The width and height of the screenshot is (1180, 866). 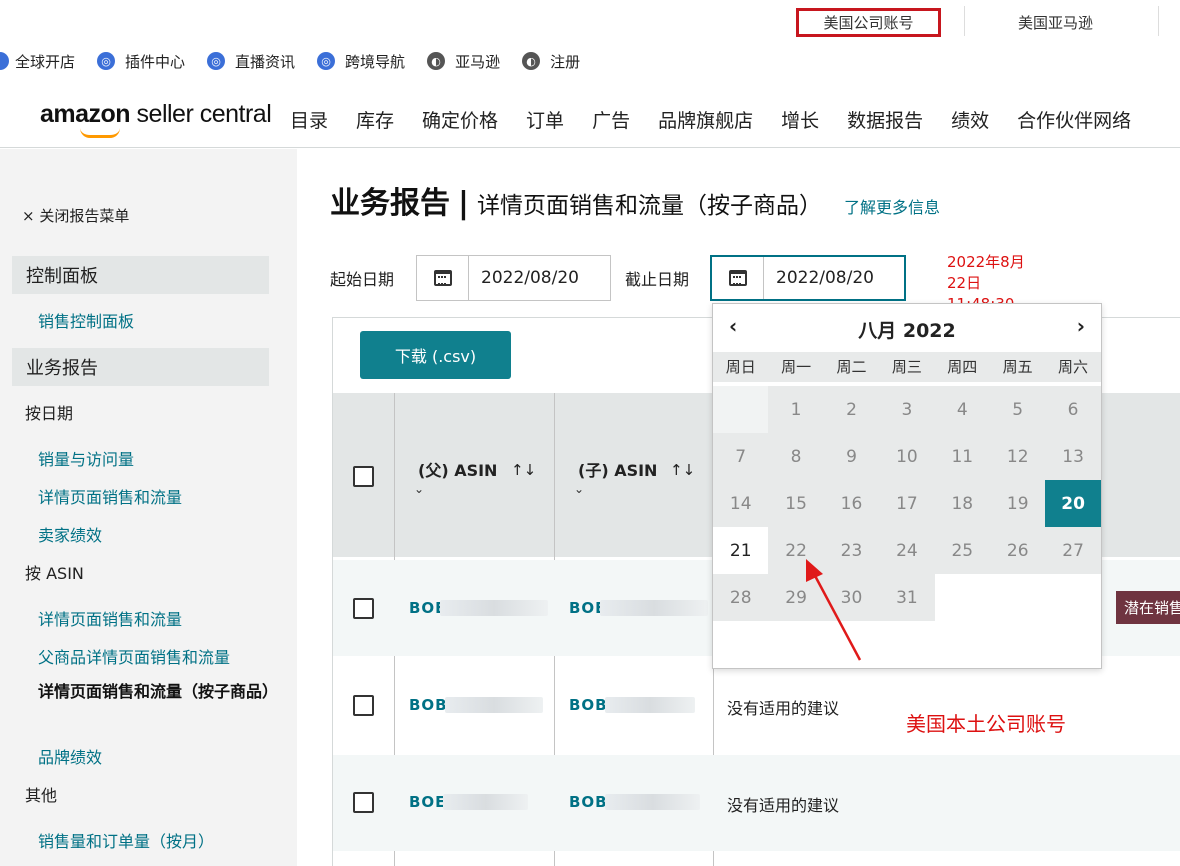 I want to click on arrow-head, so click(x=814, y=570).